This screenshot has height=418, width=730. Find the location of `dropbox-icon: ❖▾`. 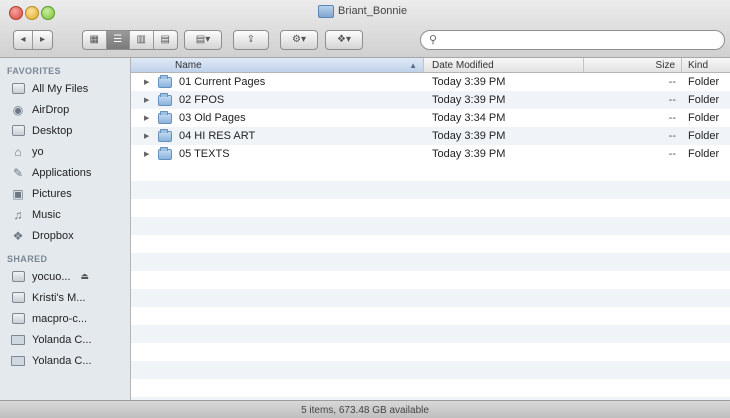

dropbox-icon: ❖▾ is located at coordinates (344, 39).